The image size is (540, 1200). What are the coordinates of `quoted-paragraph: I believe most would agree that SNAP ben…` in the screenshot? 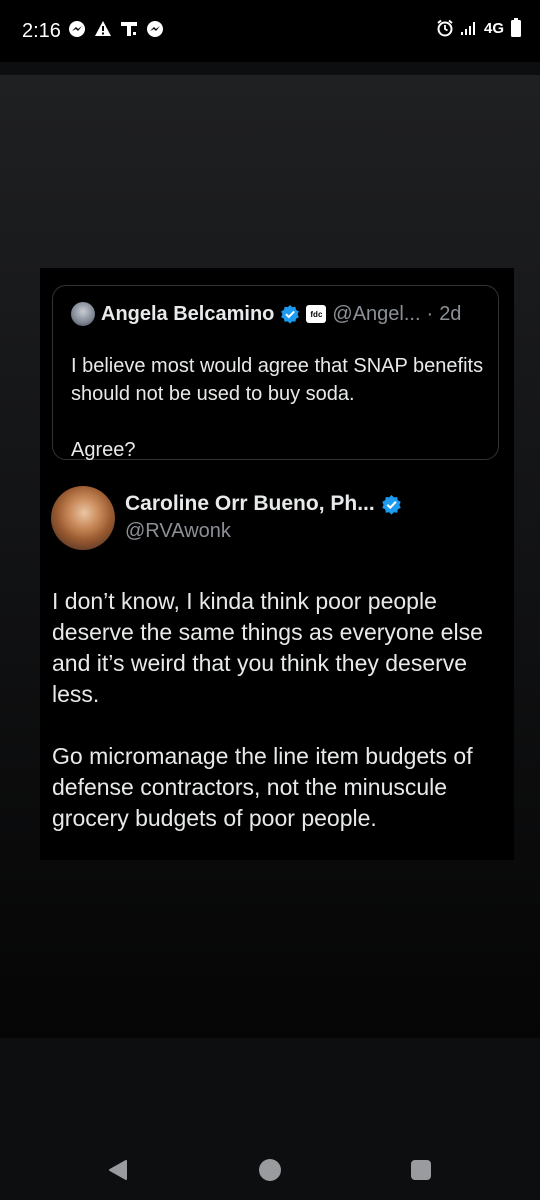 It's located at (277, 380).